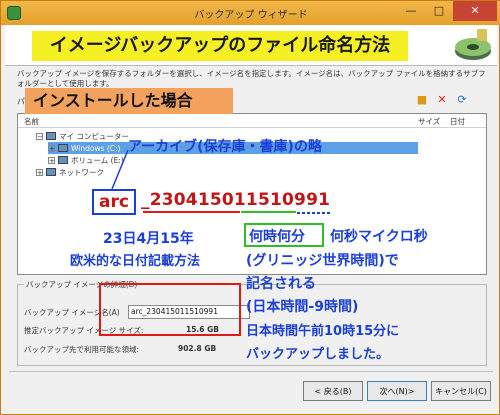 The height and width of the screenshot is (415, 500). What do you see at coordinates (225, 147) in the screenshot?
I see `annotation-archive-note: アーカイブ(保存庫・書庫)の略` at bounding box center [225, 147].